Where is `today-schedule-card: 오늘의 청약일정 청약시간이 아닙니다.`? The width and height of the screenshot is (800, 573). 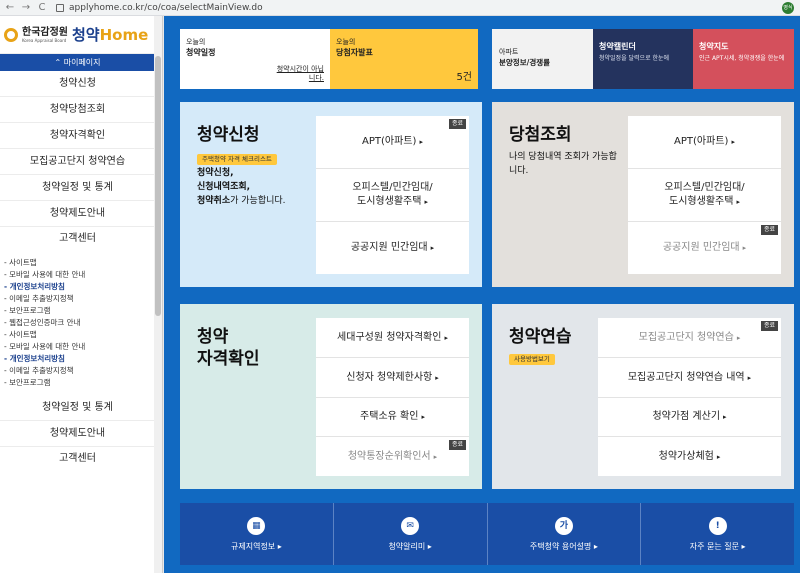
today-schedule-card: 오늘의 청약일정 청약시간이 아닙니다. is located at coordinates (255, 59).